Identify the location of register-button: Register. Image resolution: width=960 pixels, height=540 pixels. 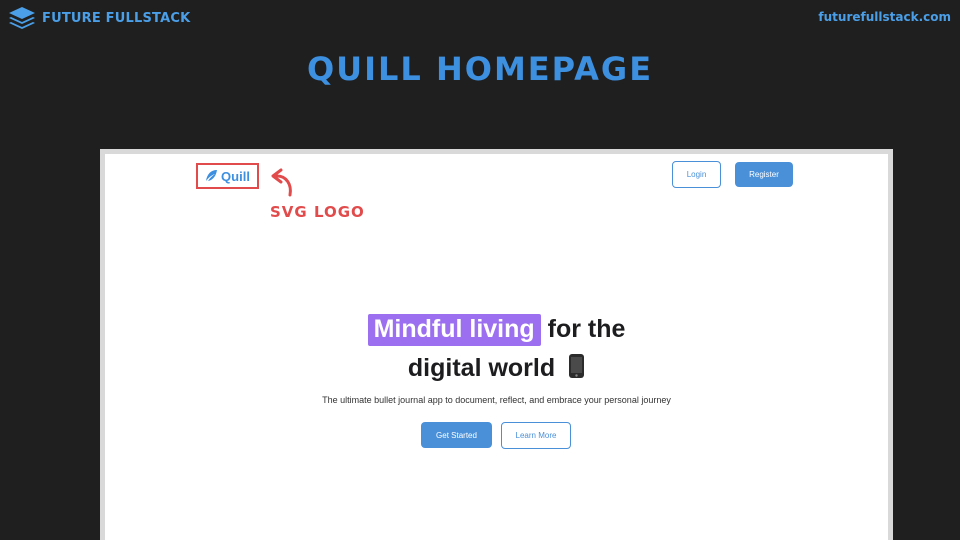
(764, 174).